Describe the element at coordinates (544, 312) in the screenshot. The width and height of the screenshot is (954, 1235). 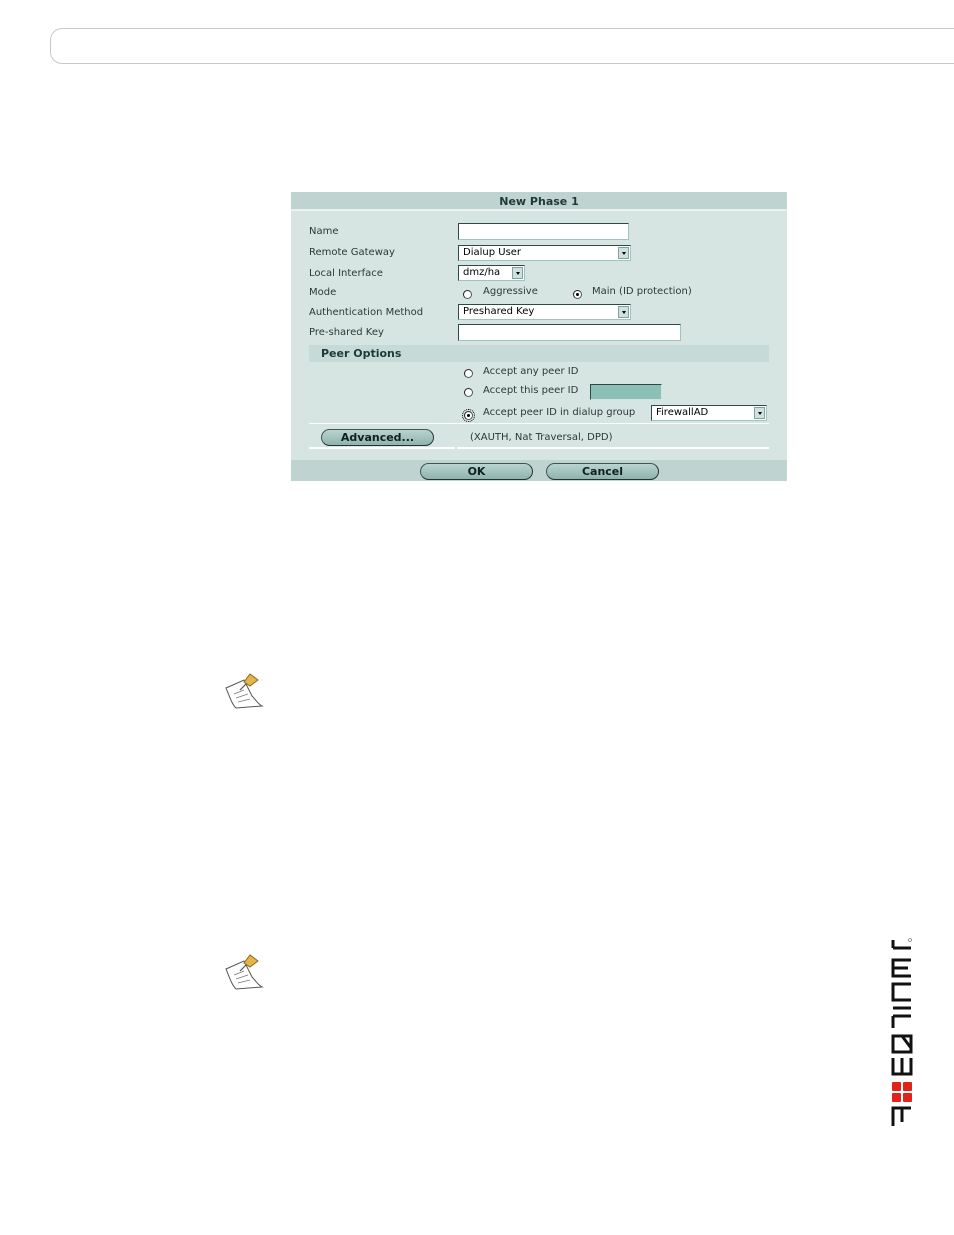
I see `auth-method-select: Preshared Key` at that location.